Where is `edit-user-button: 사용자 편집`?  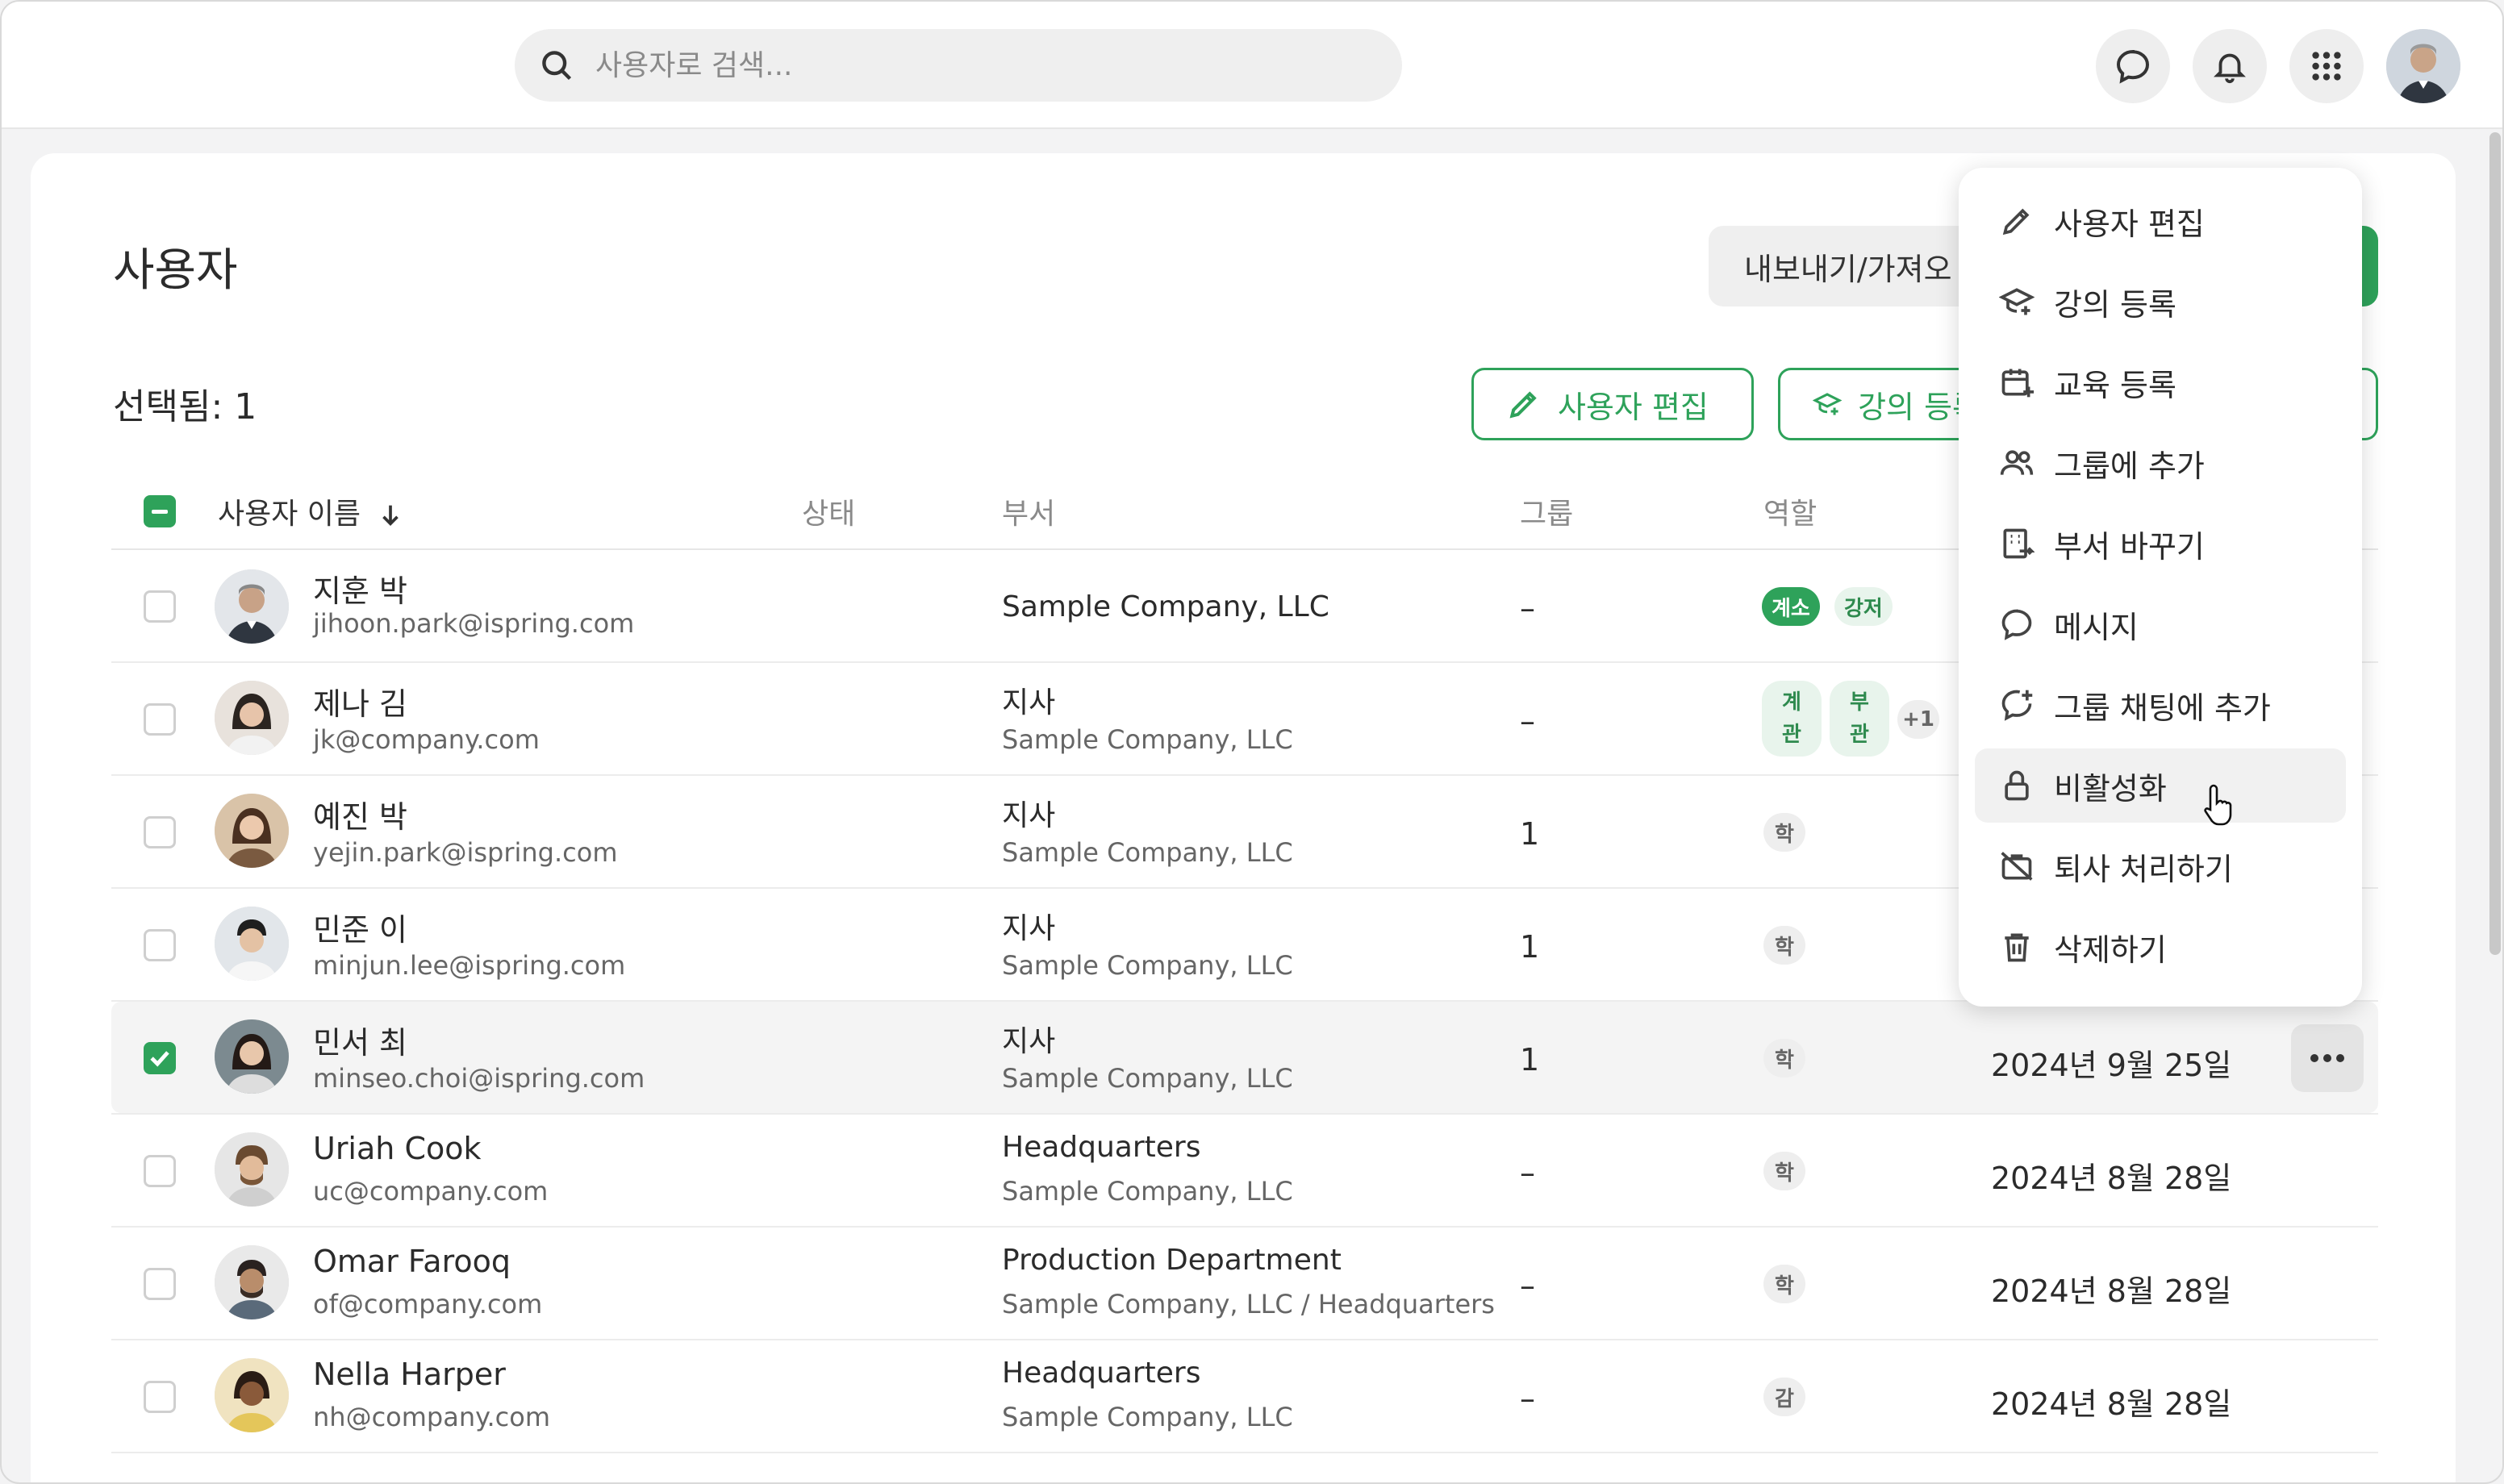
edit-user-button: 사용자 편집 is located at coordinates (1612, 404).